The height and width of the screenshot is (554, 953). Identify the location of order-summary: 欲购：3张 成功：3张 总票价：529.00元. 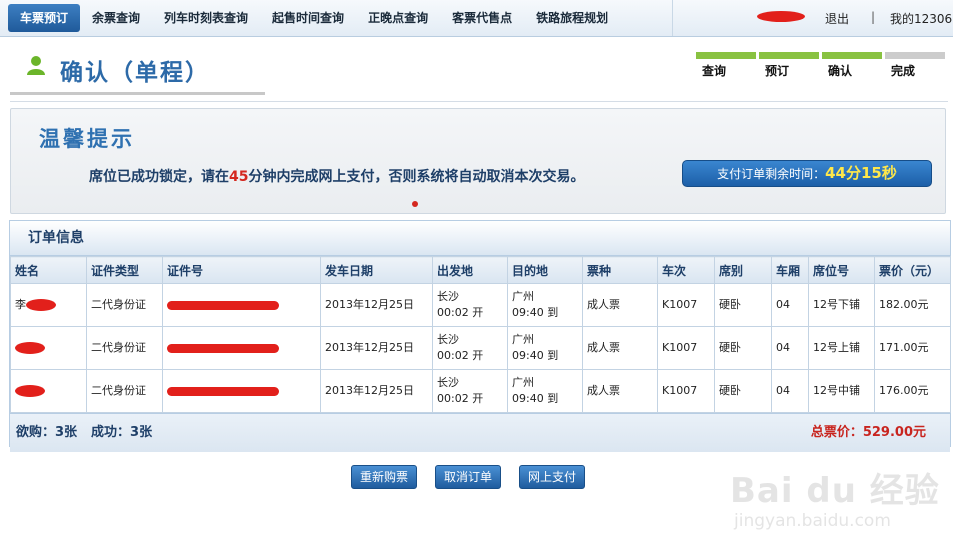
(480, 432).